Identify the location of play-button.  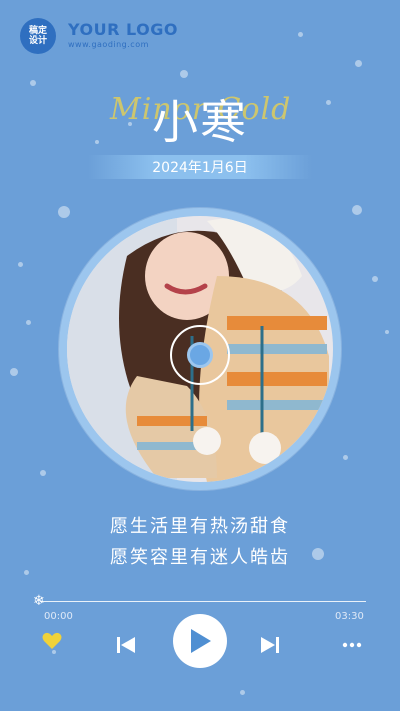
(200, 641).